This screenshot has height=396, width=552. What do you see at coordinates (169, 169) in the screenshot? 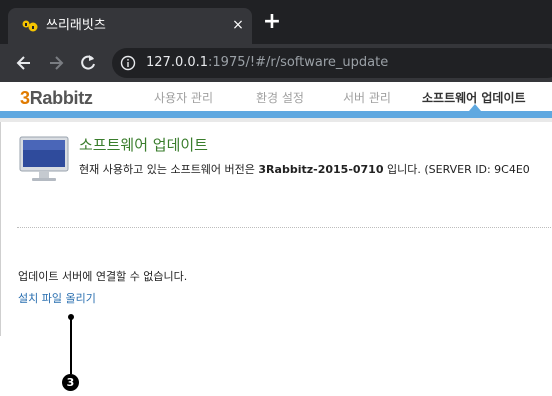
I see `version-prefix: 현재 사용하고 있는 소프트웨어 버전은` at bounding box center [169, 169].